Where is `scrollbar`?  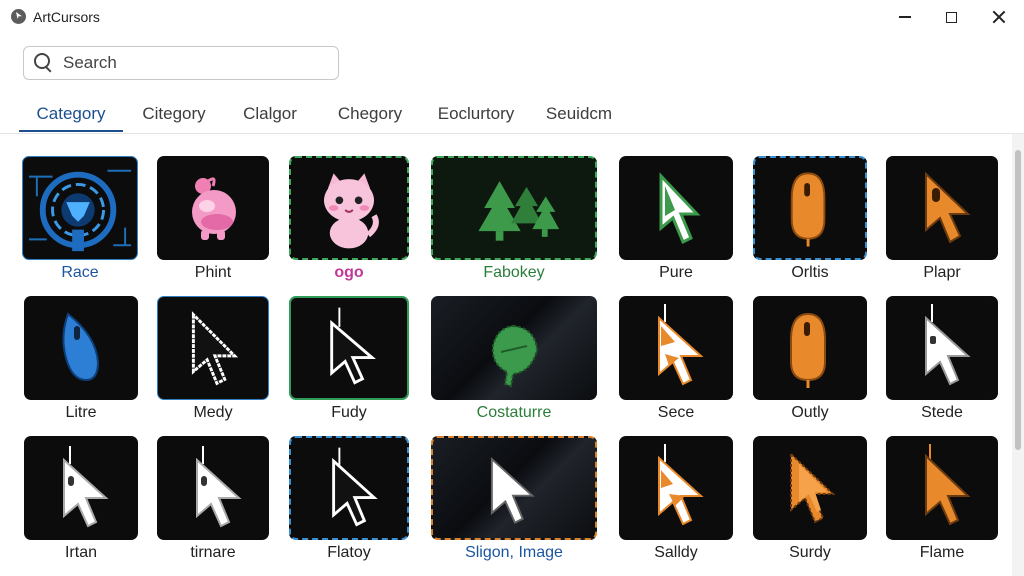
scrollbar is located at coordinates (1018, 355).